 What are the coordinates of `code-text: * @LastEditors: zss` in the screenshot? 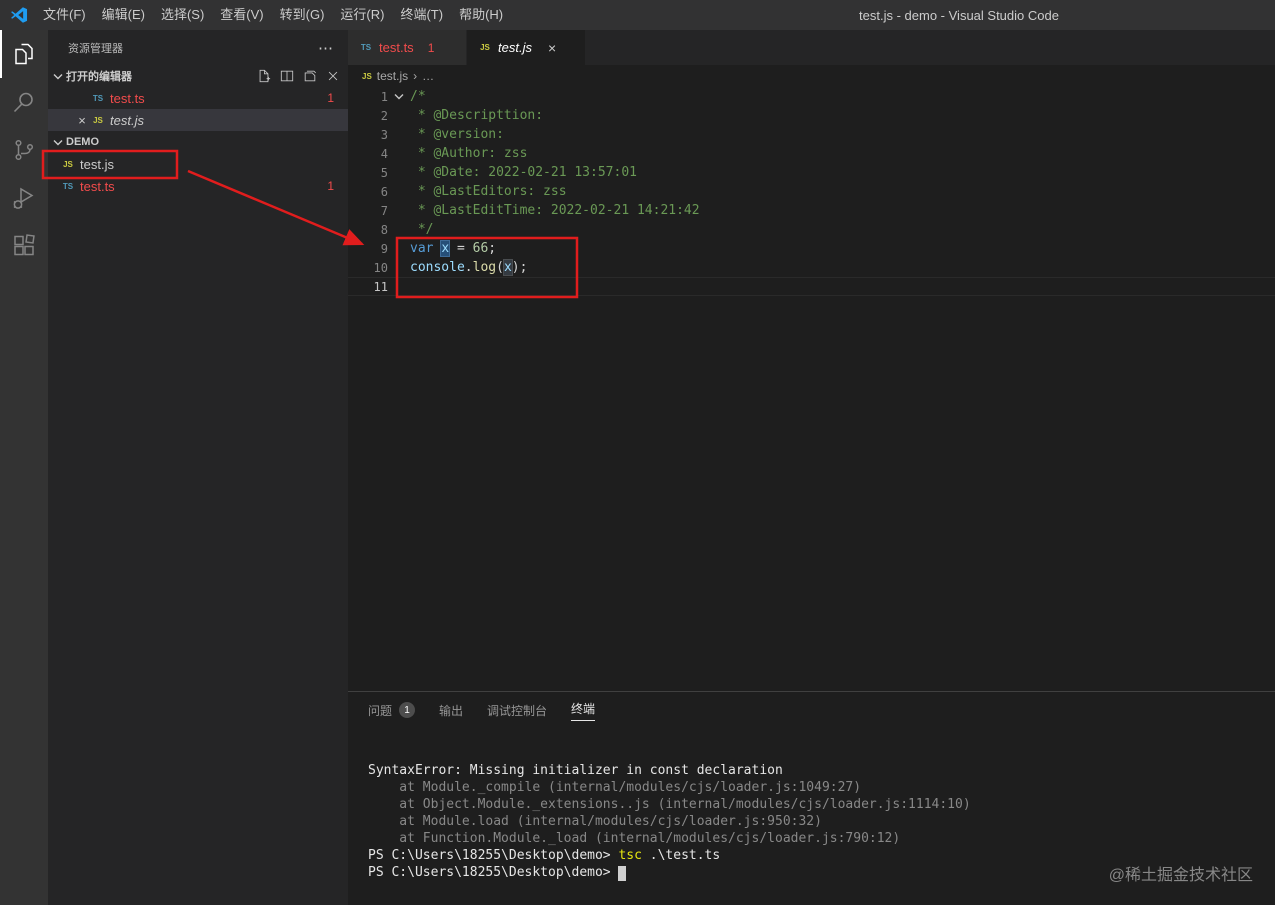 It's located at (488, 191).